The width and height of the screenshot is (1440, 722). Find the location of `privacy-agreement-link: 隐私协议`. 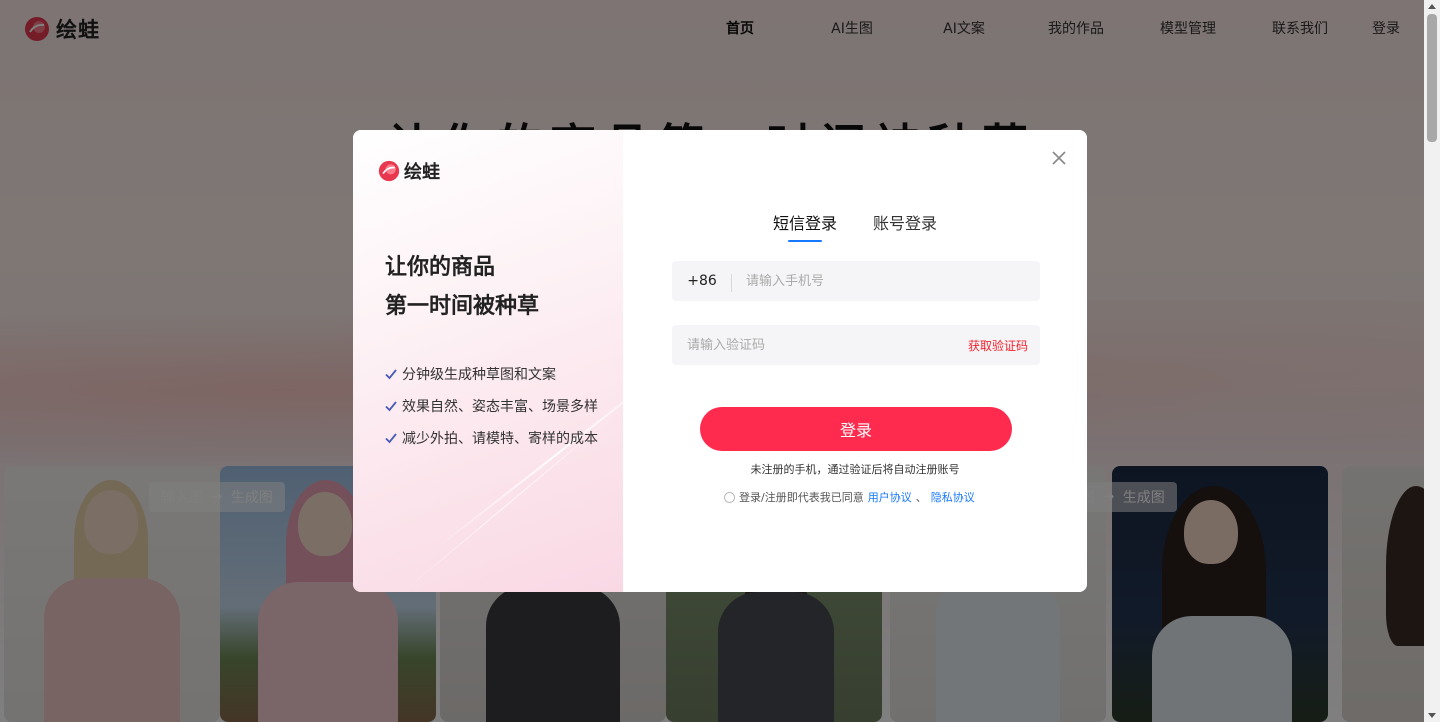

privacy-agreement-link: 隐私协议 is located at coordinates (953, 497).